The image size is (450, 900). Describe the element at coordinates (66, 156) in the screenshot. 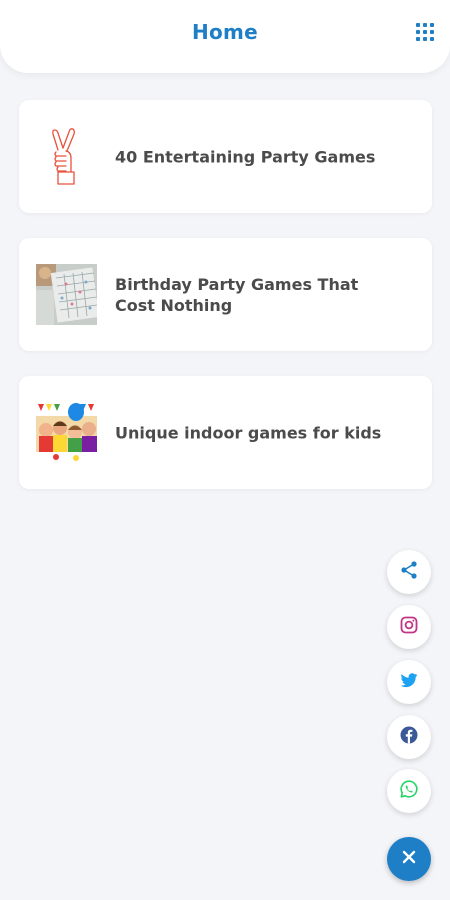

I see `crossed-fingers-icon` at that location.